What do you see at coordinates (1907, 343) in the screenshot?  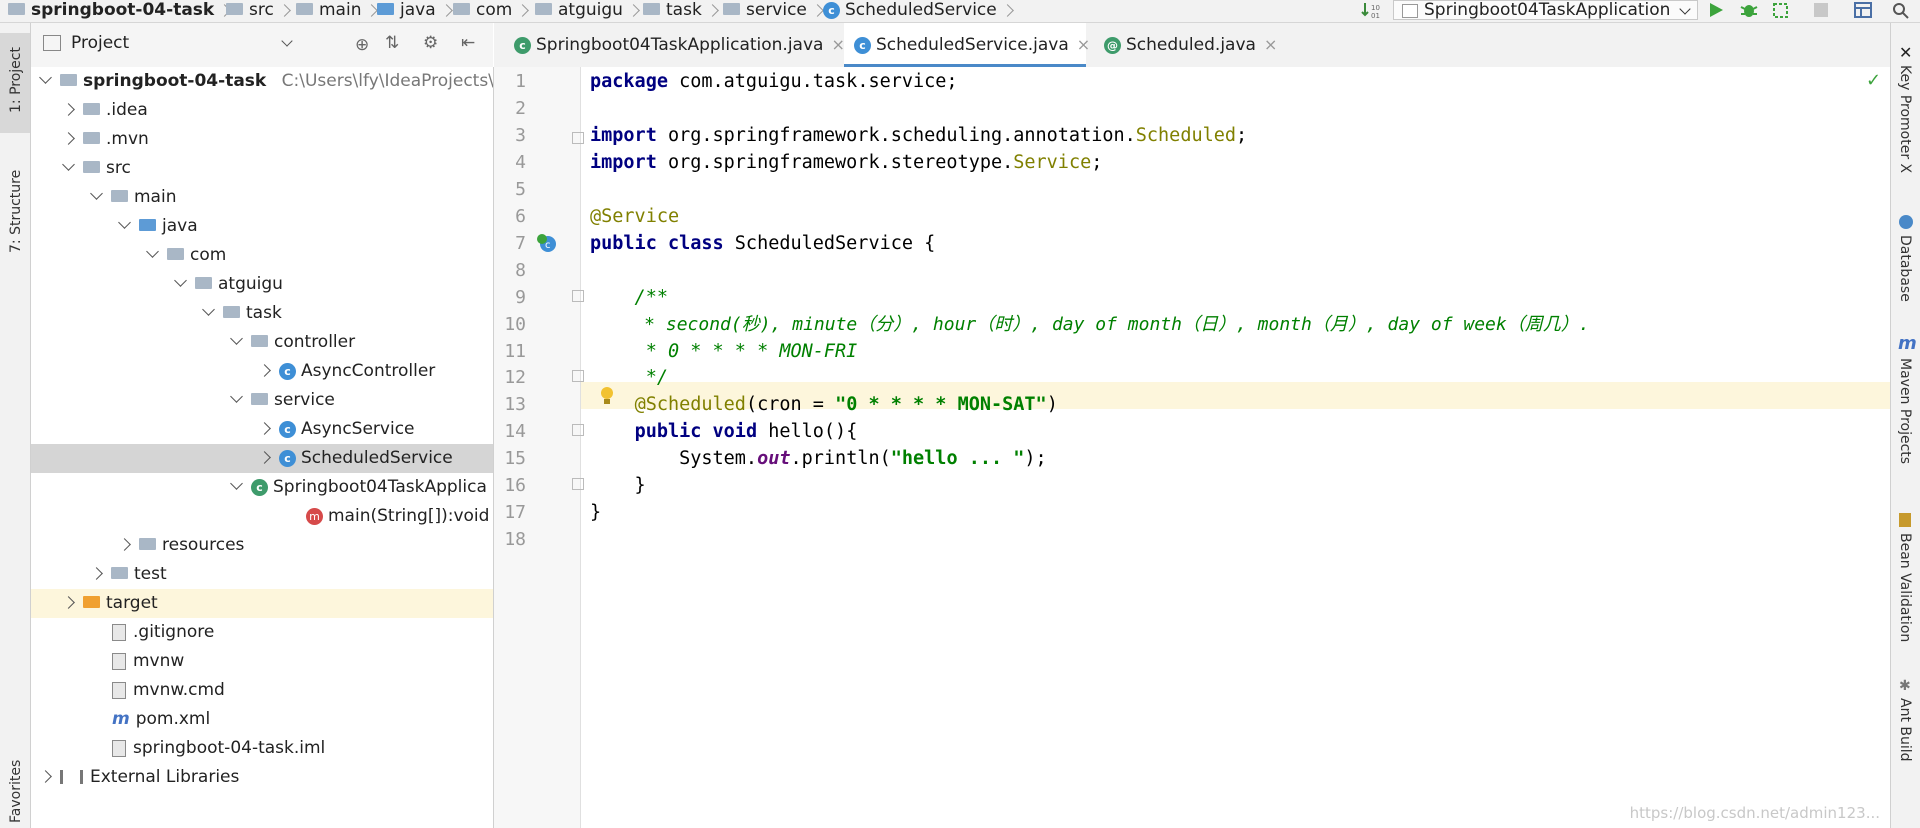 I see `maven-icon: m` at bounding box center [1907, 343].